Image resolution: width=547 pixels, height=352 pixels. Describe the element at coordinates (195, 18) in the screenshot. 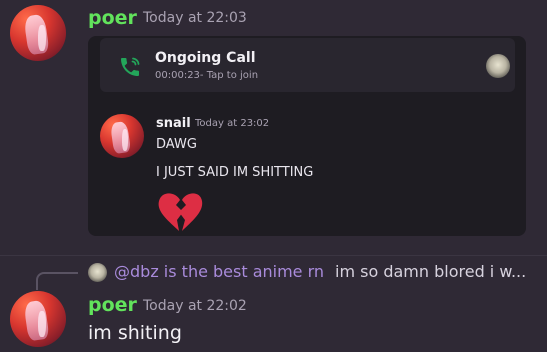

I see `message-timestamp: Today at 22:03` at that location.